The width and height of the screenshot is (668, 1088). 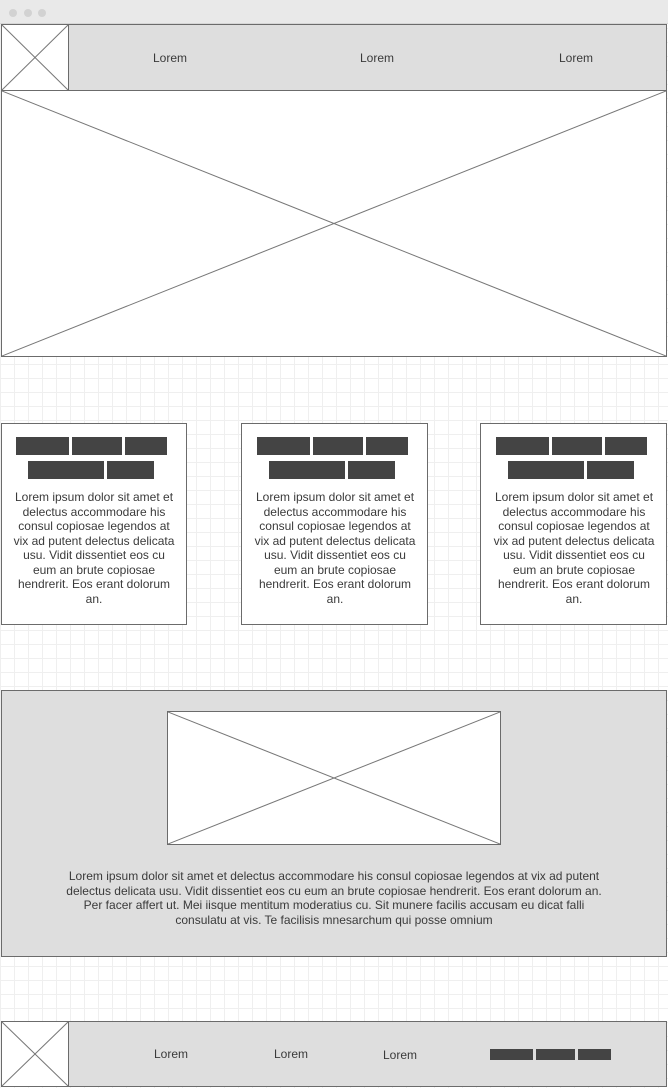 I want to click on feature-image-placeholder, so click(x=334, y=778).